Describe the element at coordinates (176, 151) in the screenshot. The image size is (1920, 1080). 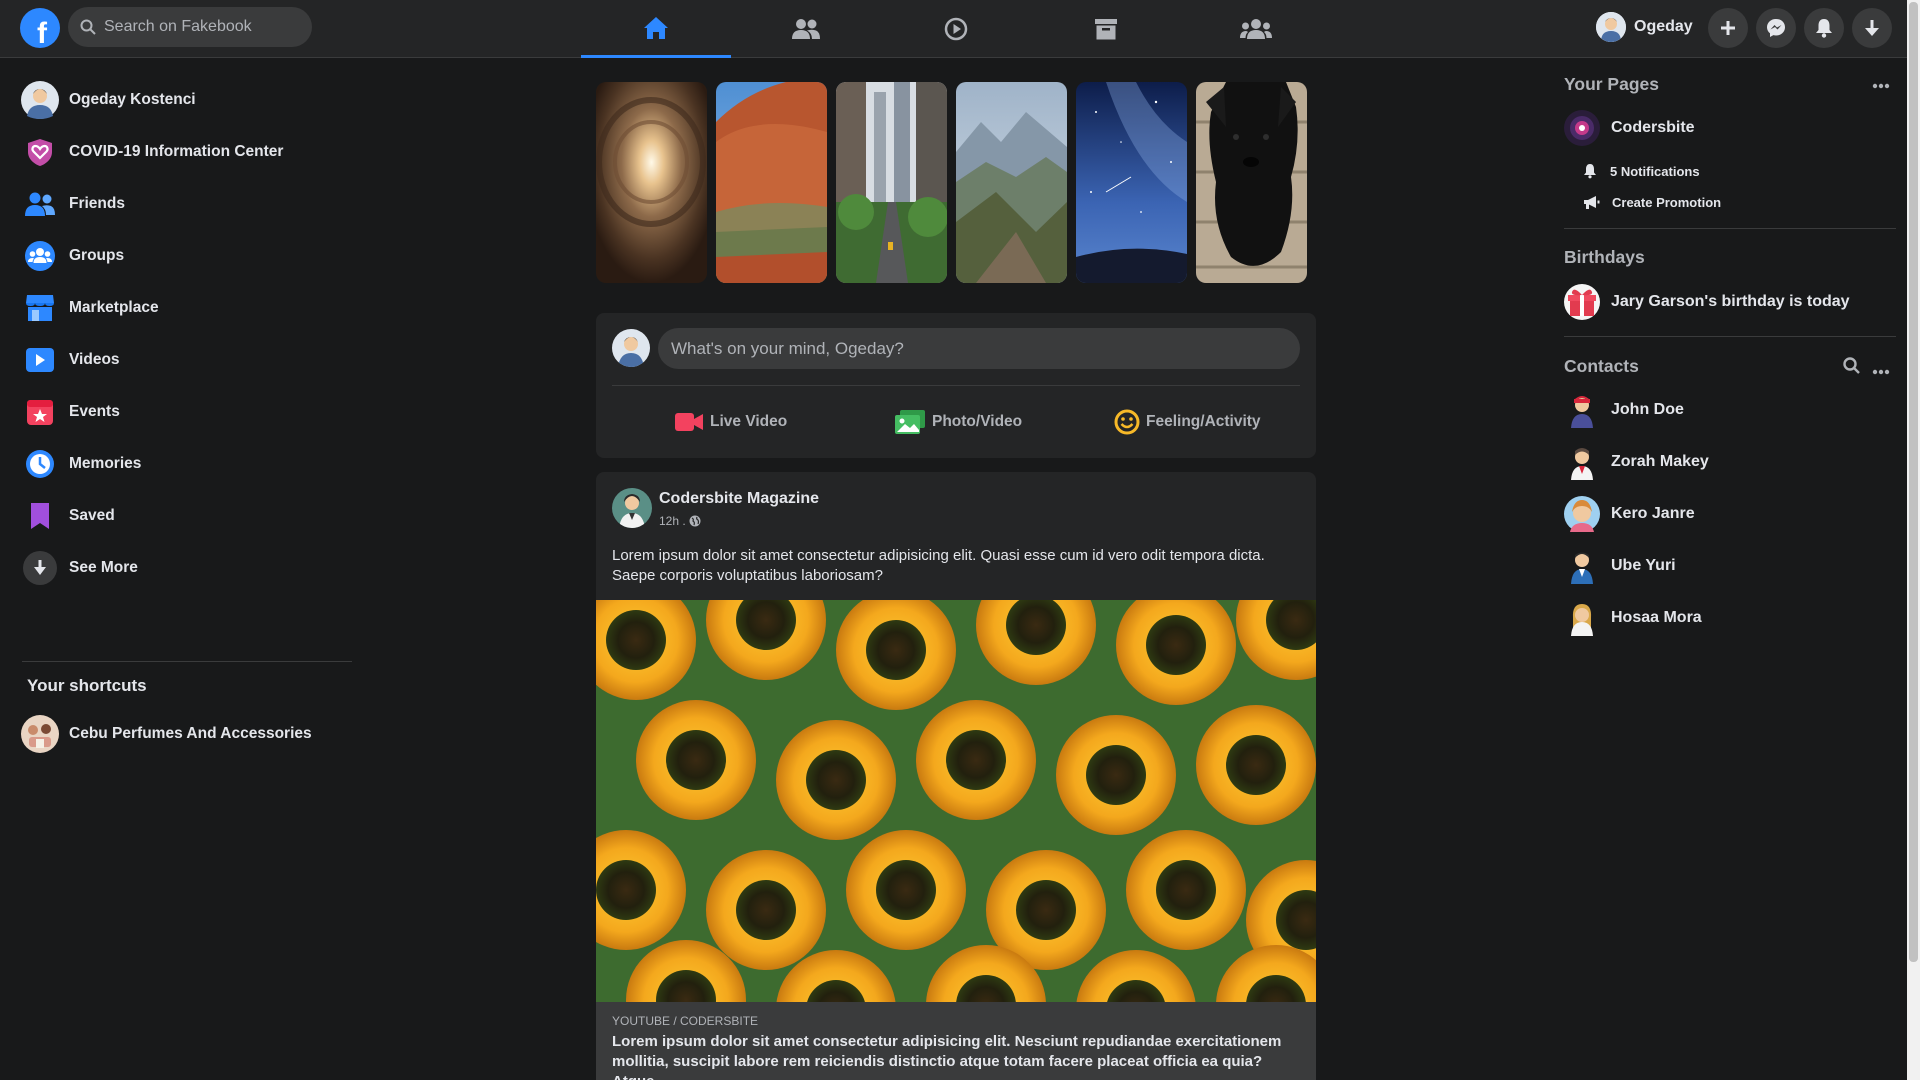
I see `sidebar-item-label: COVID-19 Information Center` at that location.